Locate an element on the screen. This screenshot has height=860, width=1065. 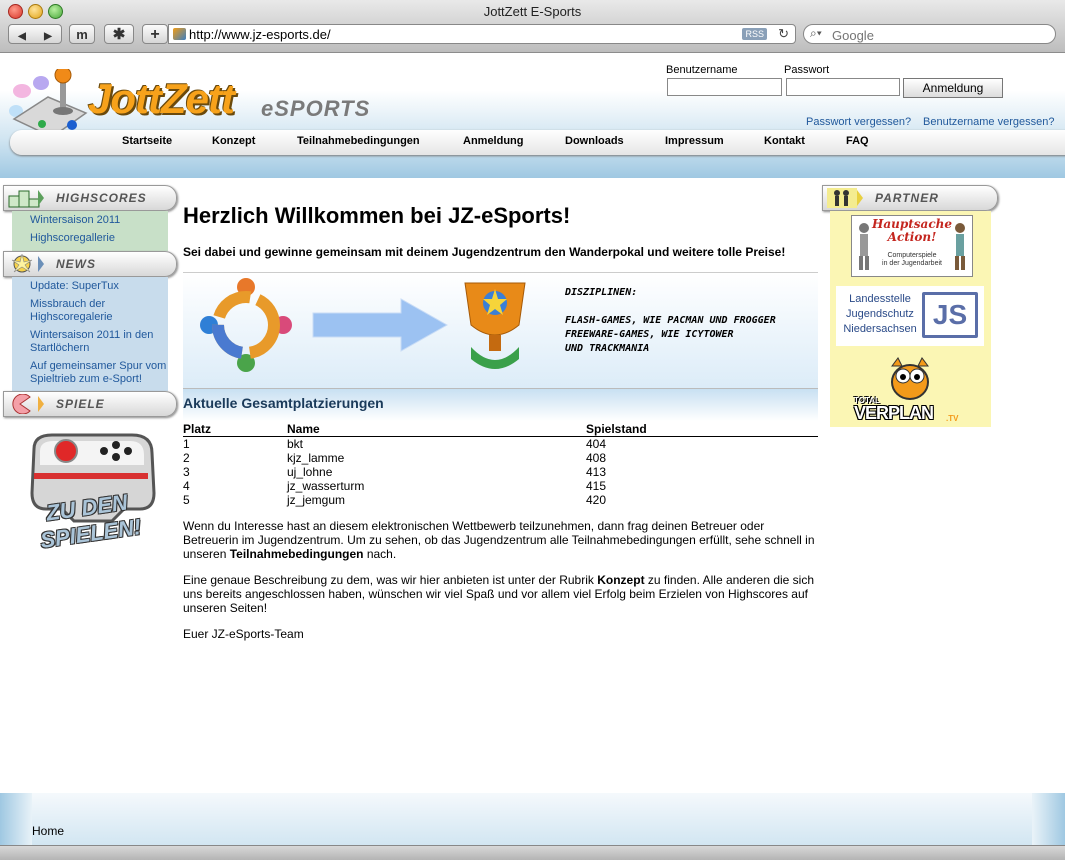
forgot-password-link: Passwort vergessen? is located at coordinates (858, 122).